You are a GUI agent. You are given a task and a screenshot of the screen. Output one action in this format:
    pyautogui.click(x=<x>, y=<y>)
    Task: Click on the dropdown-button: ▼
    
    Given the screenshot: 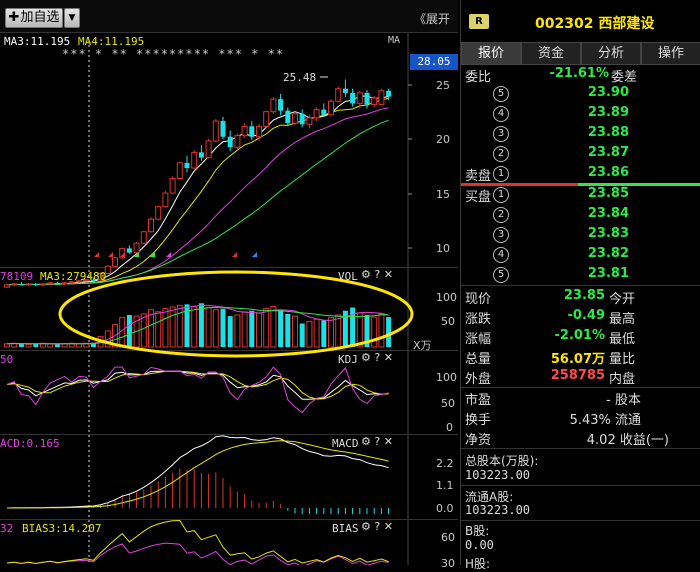 What is the action you would take?
    pyautogui.click(x=72, y=18)
    